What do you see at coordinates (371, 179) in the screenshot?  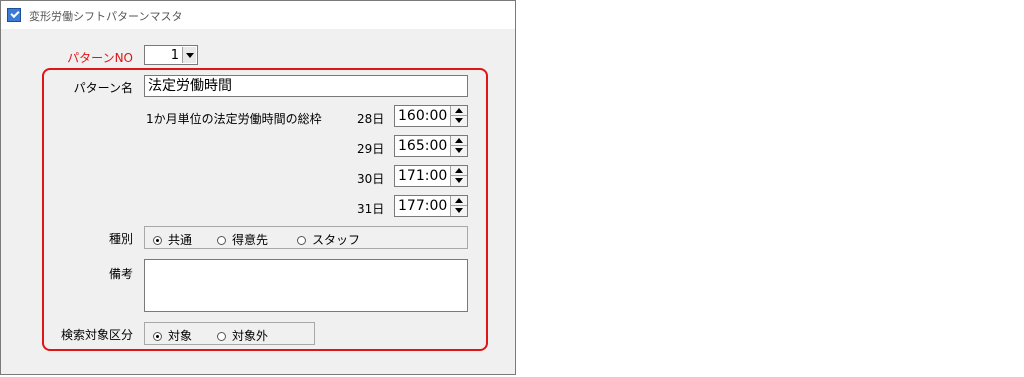 I see `day-label-30: 30日` at bounding box center [371, 179].